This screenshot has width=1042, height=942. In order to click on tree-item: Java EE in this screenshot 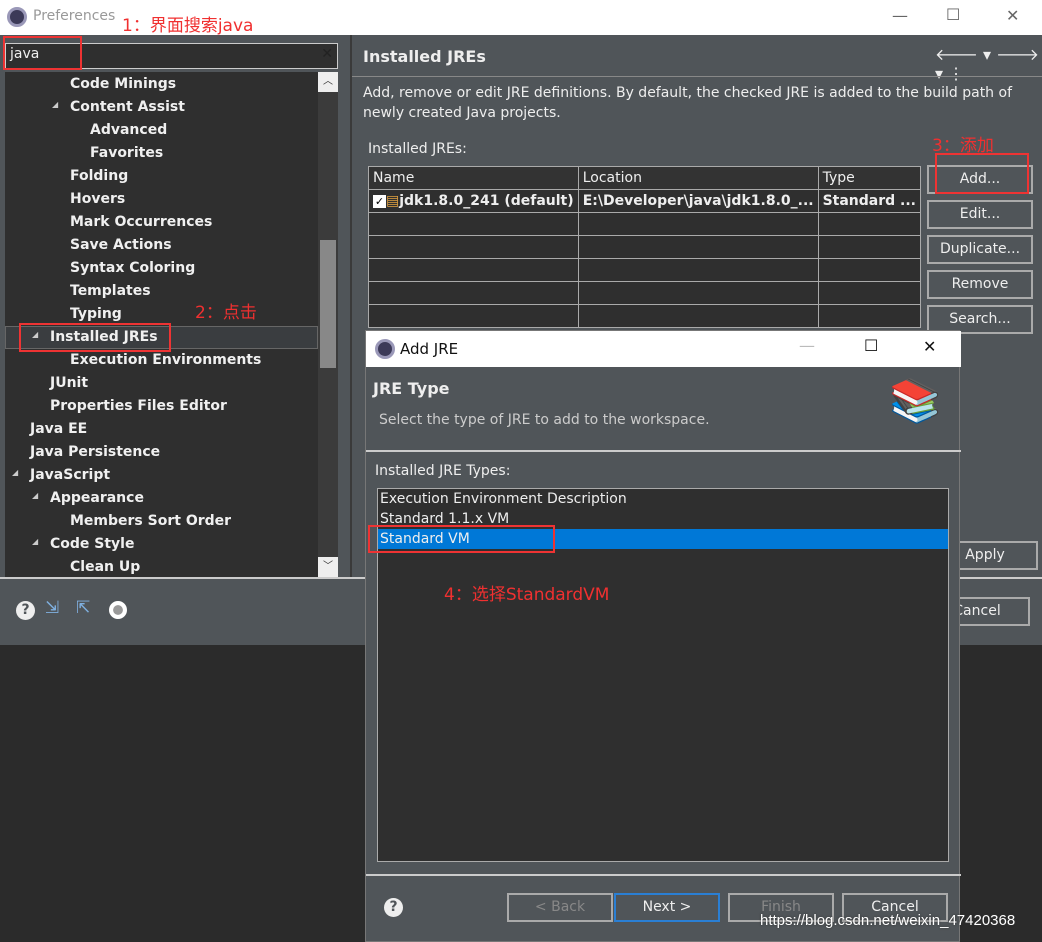, I will do `click(58, 429)`.